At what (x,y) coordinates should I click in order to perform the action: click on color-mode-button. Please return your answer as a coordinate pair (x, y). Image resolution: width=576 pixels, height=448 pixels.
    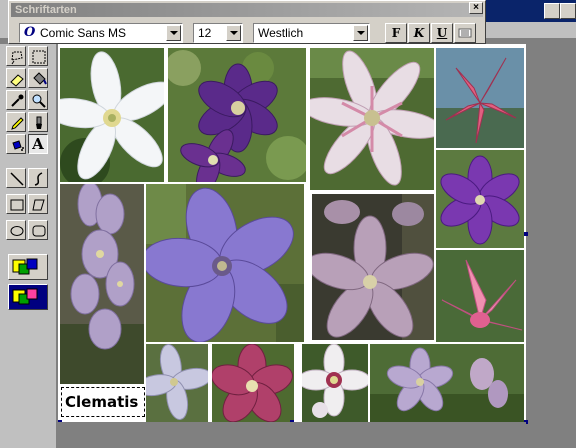
    Looking at the image, I should click on (28, 267).